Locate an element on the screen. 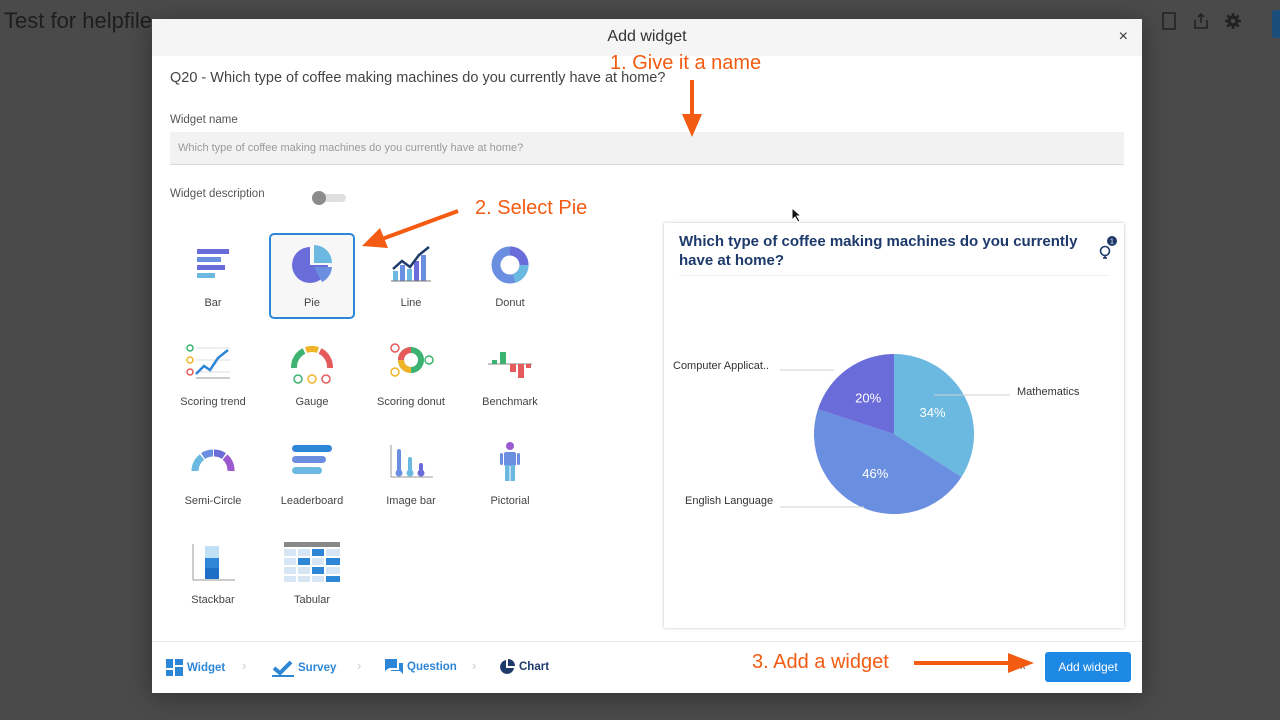 The image size is (1280, 720). pie-slice-percent: 46% is located at coordinates (875, 473).